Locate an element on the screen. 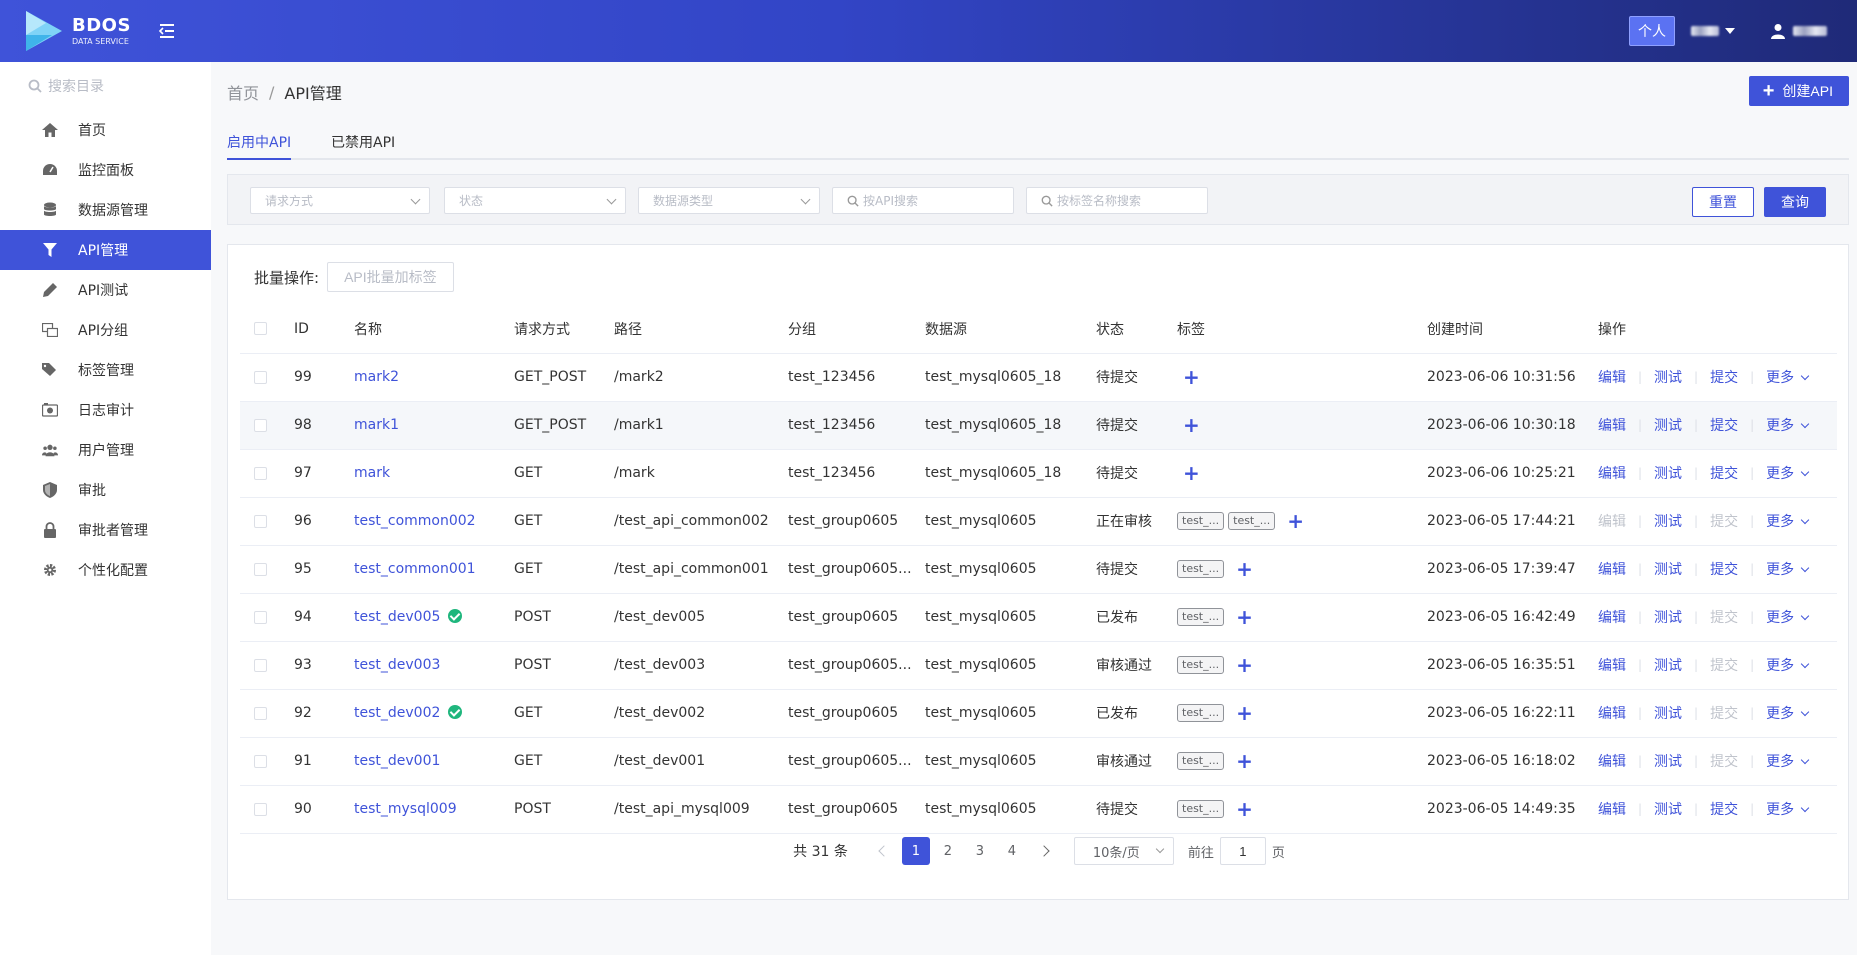 This screenshot has height=955, width=1857. api-name-link: test_common002 is located at coordinates (415, 521).